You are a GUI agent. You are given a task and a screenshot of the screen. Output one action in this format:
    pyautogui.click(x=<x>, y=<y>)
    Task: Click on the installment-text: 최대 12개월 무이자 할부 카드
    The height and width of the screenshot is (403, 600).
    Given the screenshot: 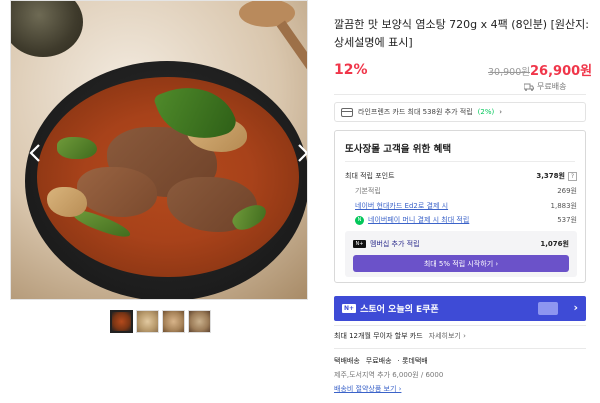 What is the action you would take?
    pyautogui.click(x=378, y=336)
    